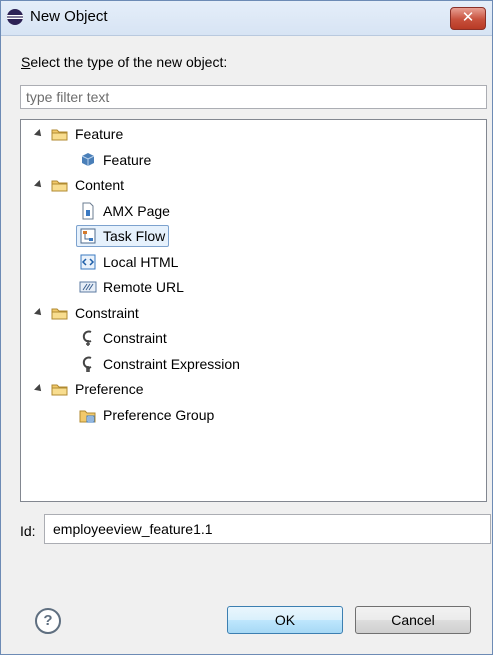 This screenshot has width=493, height=655. What do you see at coordinates (246, 18) in the screenshot?
I see `title-bar: New Object ✕` at bounding box center [246, 18].